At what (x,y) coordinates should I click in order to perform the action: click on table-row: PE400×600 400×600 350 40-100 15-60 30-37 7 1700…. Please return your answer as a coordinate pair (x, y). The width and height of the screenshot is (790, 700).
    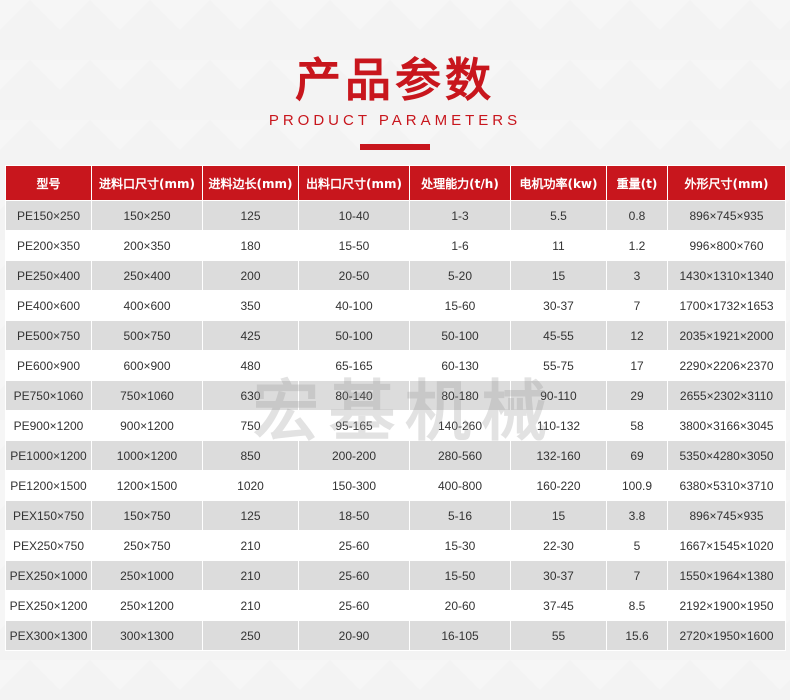
    Looking at the image, I should click on (395, 305).